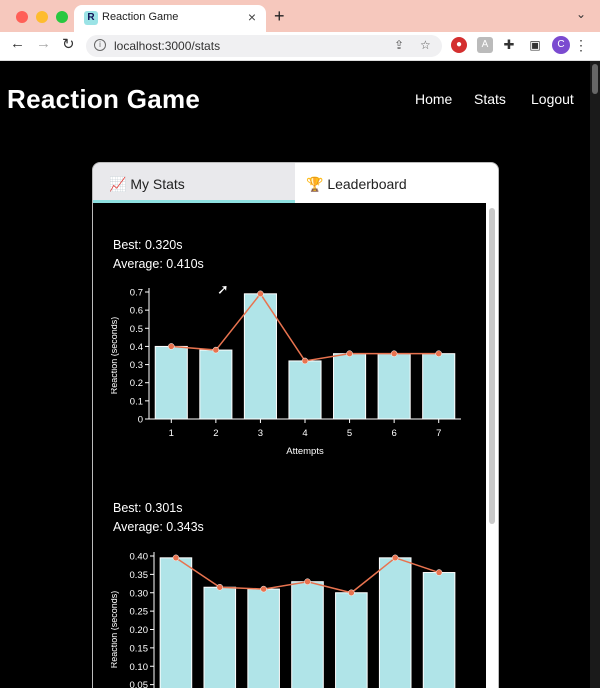 The height and width of the screenshot is (688, 600). What do you see at coordinates (139, 557) in the screenshot?
I see `y-tick-label: 0.40` at bounding box center [139, 557].